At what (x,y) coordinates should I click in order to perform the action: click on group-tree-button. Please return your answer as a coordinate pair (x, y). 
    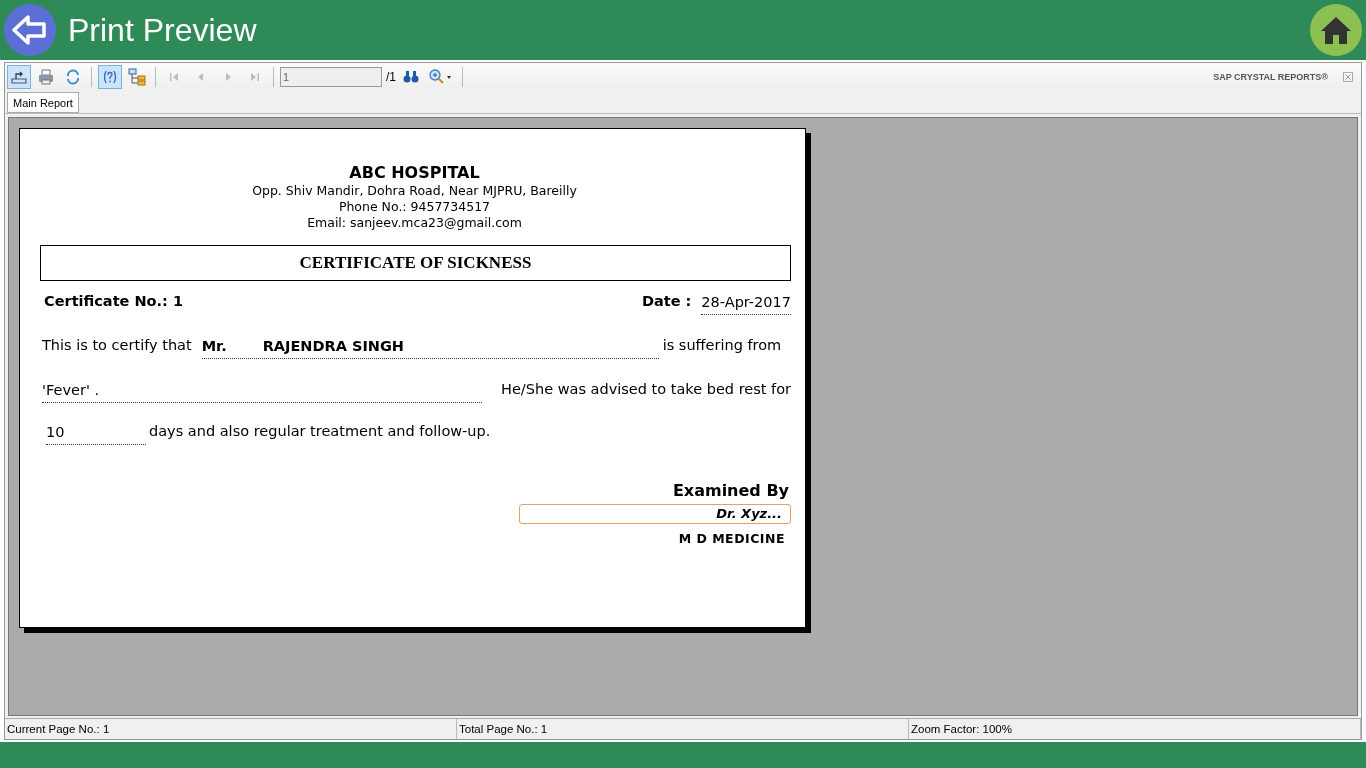
    Looking at the image, I should click on (137, 77).